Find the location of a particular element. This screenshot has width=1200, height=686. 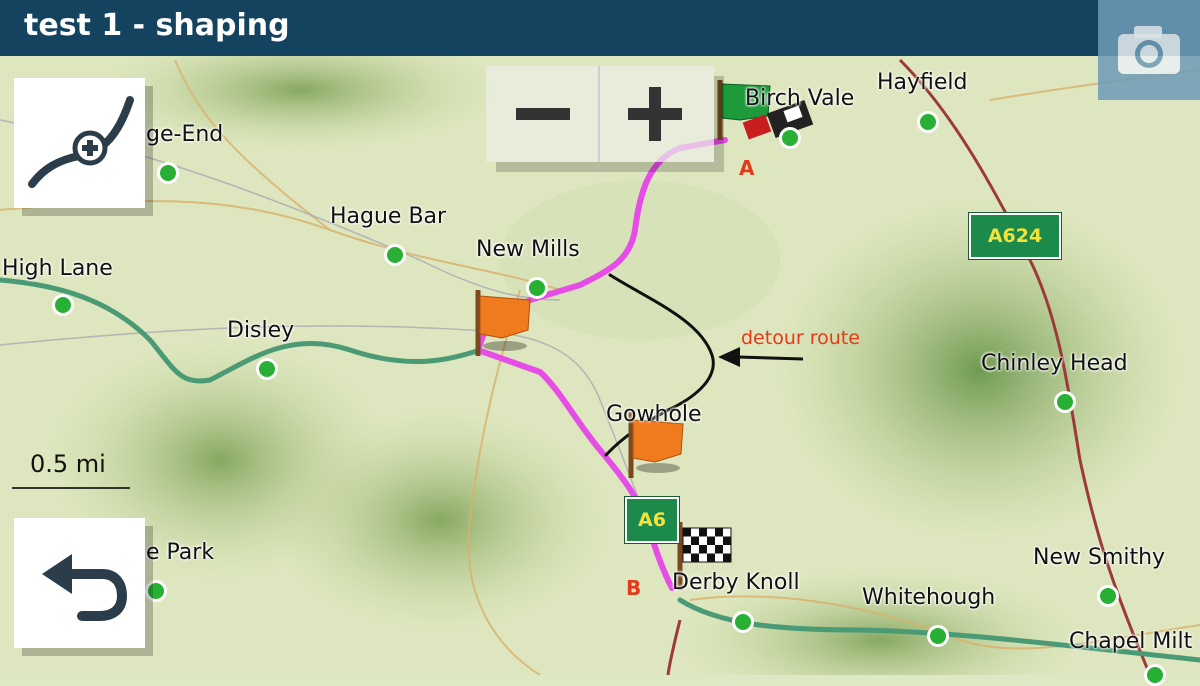

back-button is located at coordinates (79, 583).